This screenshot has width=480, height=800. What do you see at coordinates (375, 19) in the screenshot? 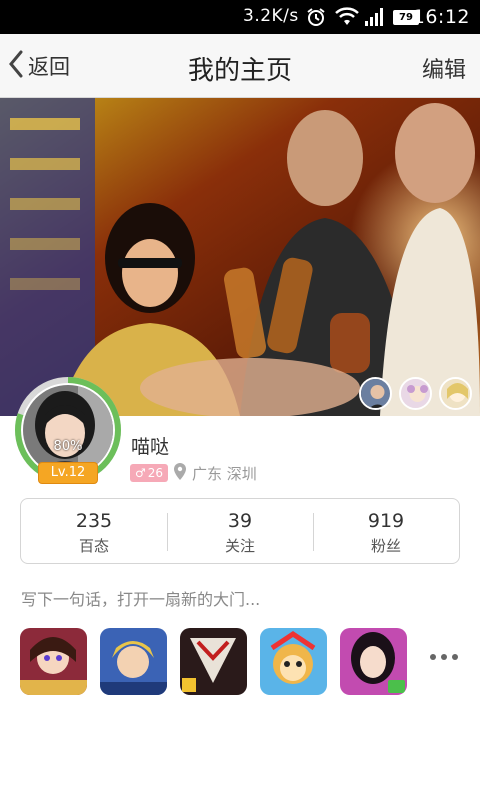
I see `signal-icon` at bounding box center [375, 19].